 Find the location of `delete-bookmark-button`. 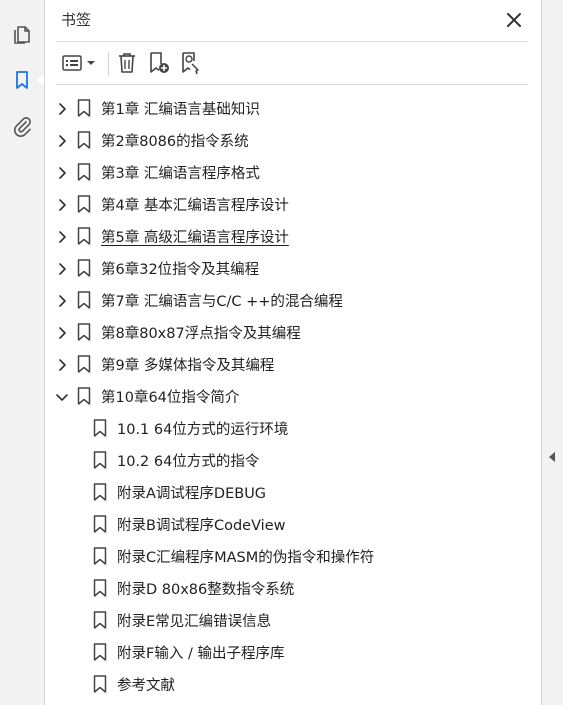

delete-bookmark-button is located at coordinates (127, 63).